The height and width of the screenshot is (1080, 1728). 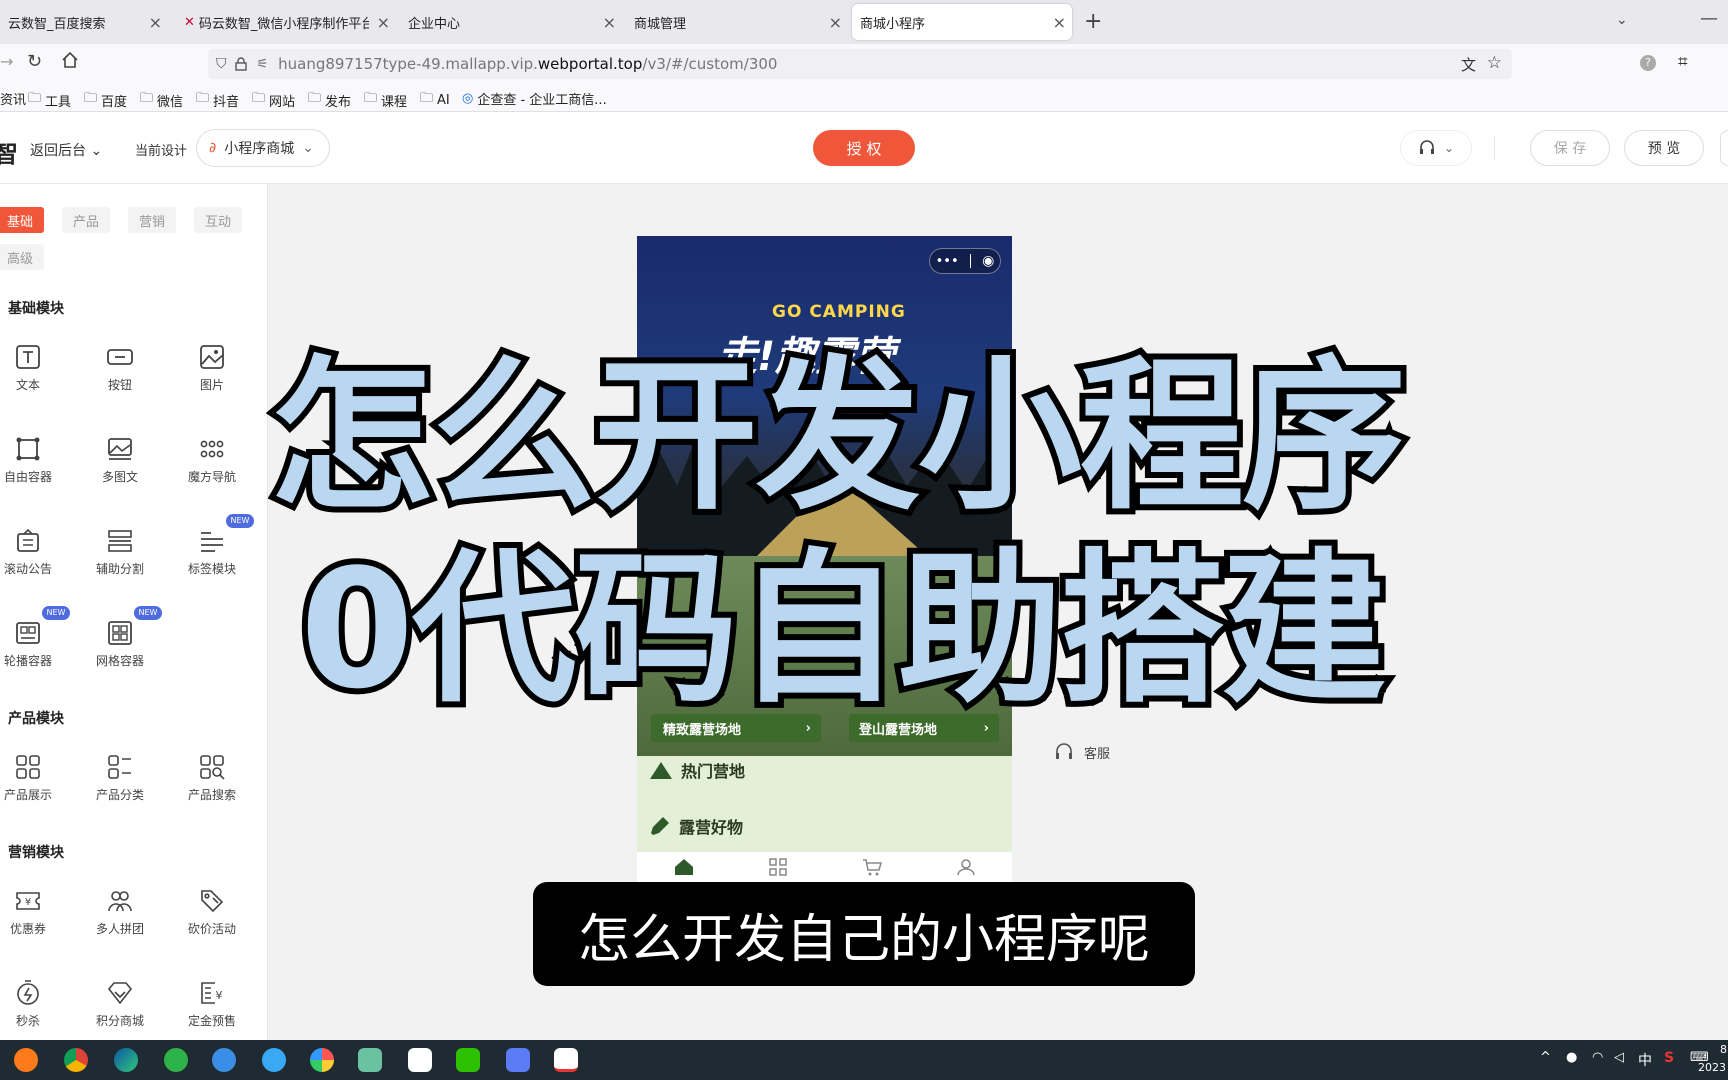 What do you see at coordinates (49, 100) in the screenshot?
I see `bookmark-folder: 🗀 工具` at bounding box center [49, 100].